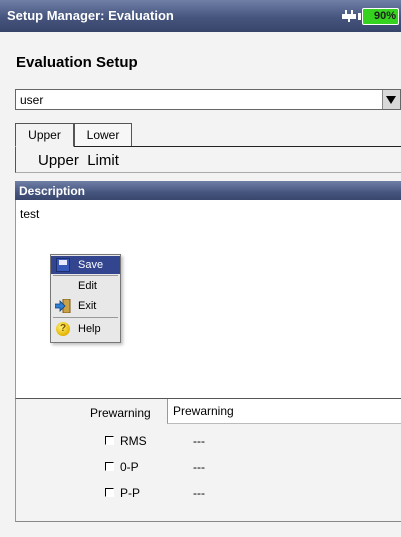  What do you see at coordinates (133, 441) in the screenshot?
I see `rms-label: RMS` at bounding box center [133, 441].